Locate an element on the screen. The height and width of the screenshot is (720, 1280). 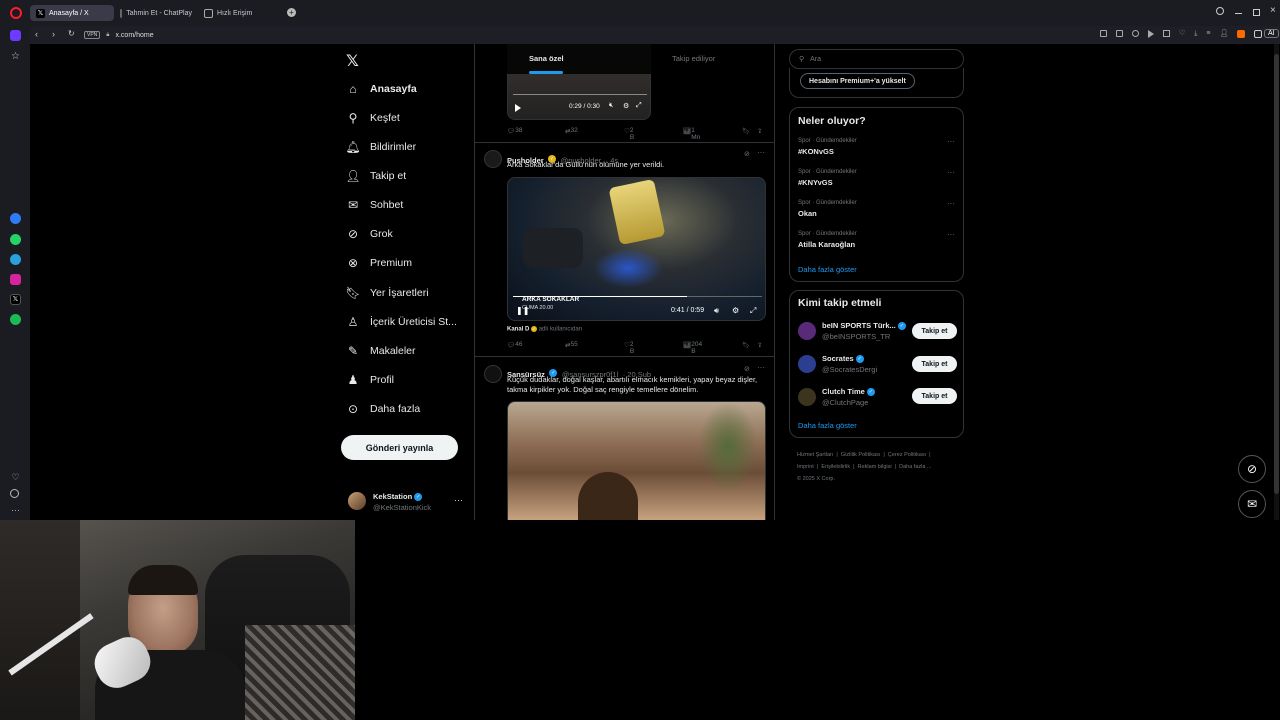
scrollbar-thumb is located at coordinates (1276, 274).